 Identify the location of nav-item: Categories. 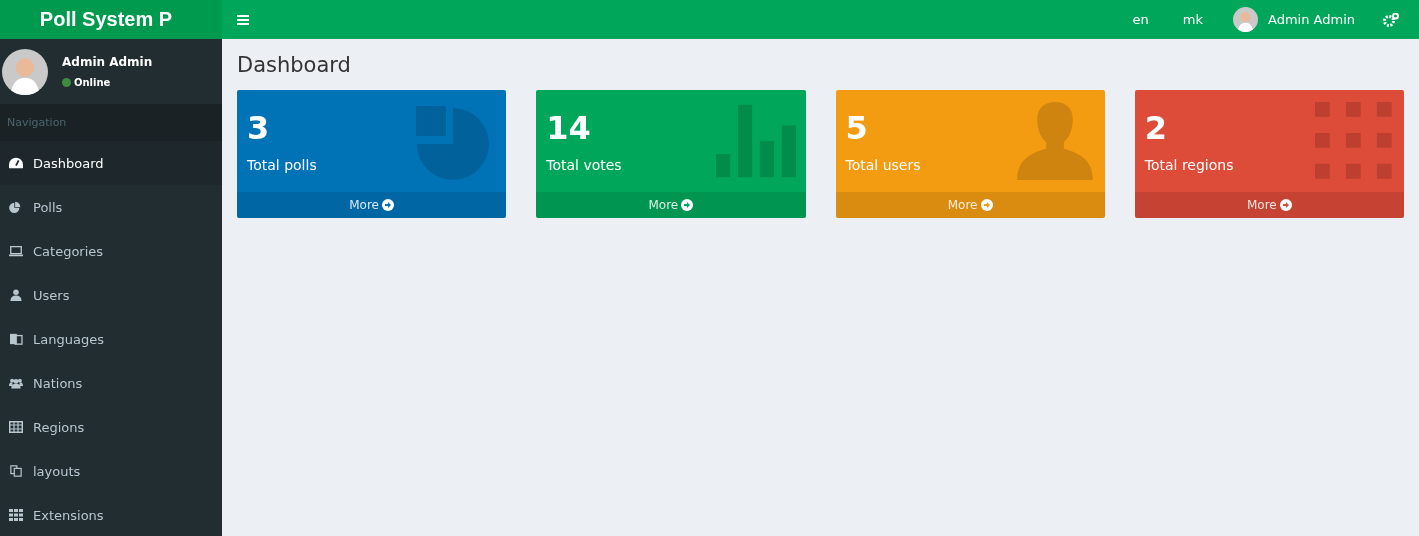
(111, 251).